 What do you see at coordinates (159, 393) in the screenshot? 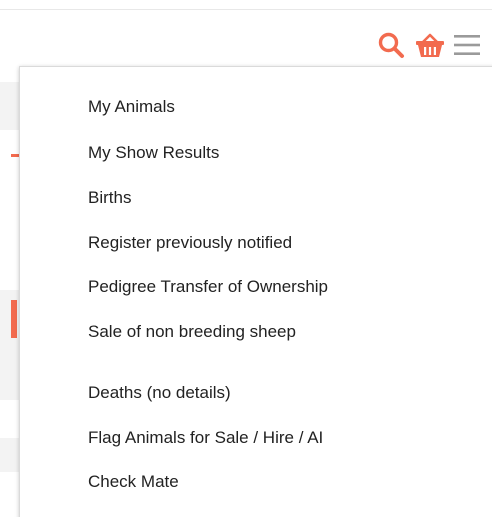
I see `menu-item-deaths: Deaths (no details)` at bounding box center [159, 393].